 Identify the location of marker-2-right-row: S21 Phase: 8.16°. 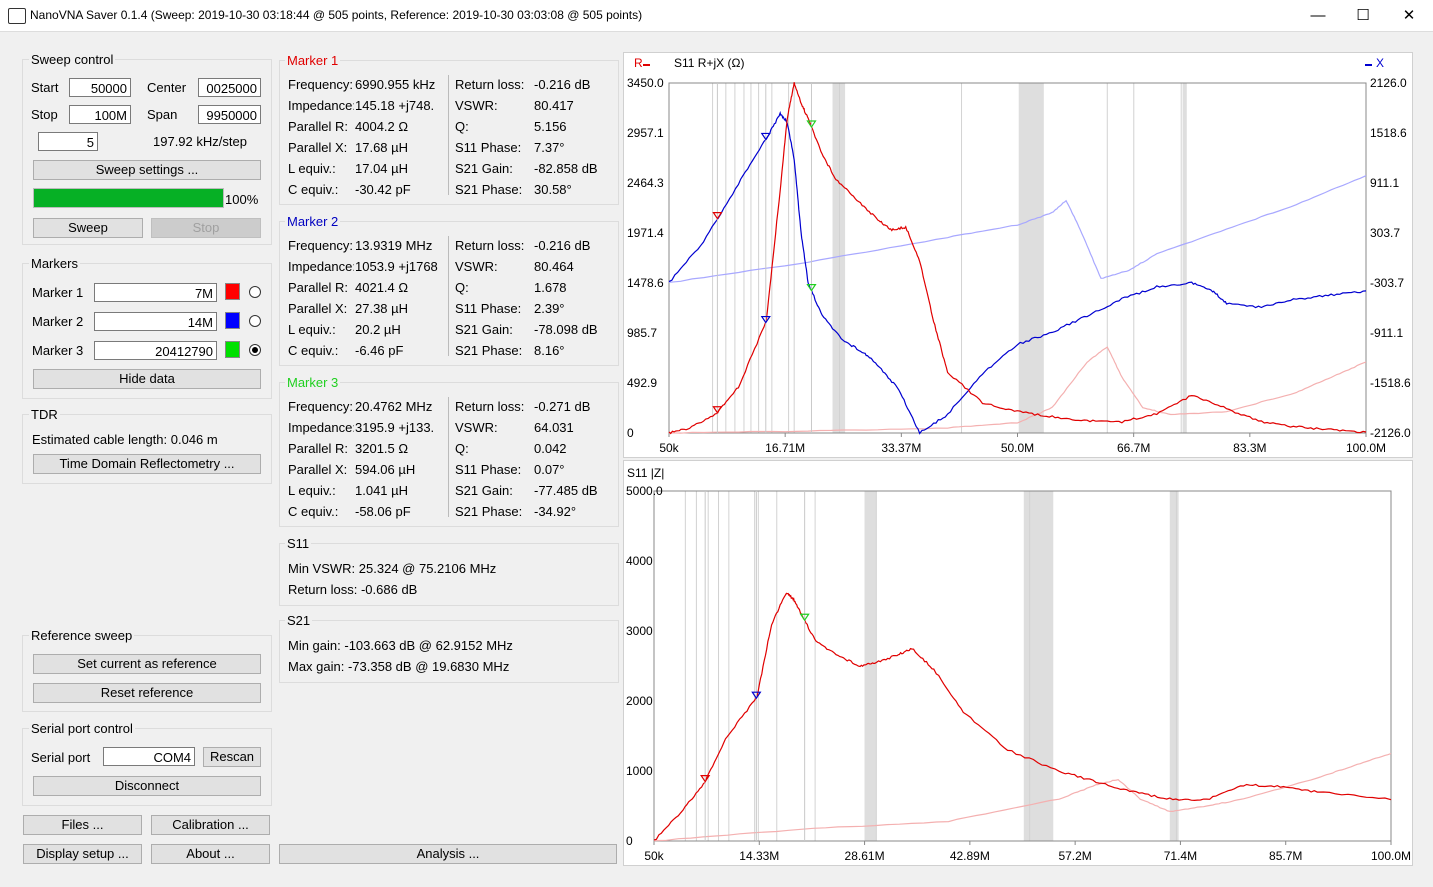
(535, 352).